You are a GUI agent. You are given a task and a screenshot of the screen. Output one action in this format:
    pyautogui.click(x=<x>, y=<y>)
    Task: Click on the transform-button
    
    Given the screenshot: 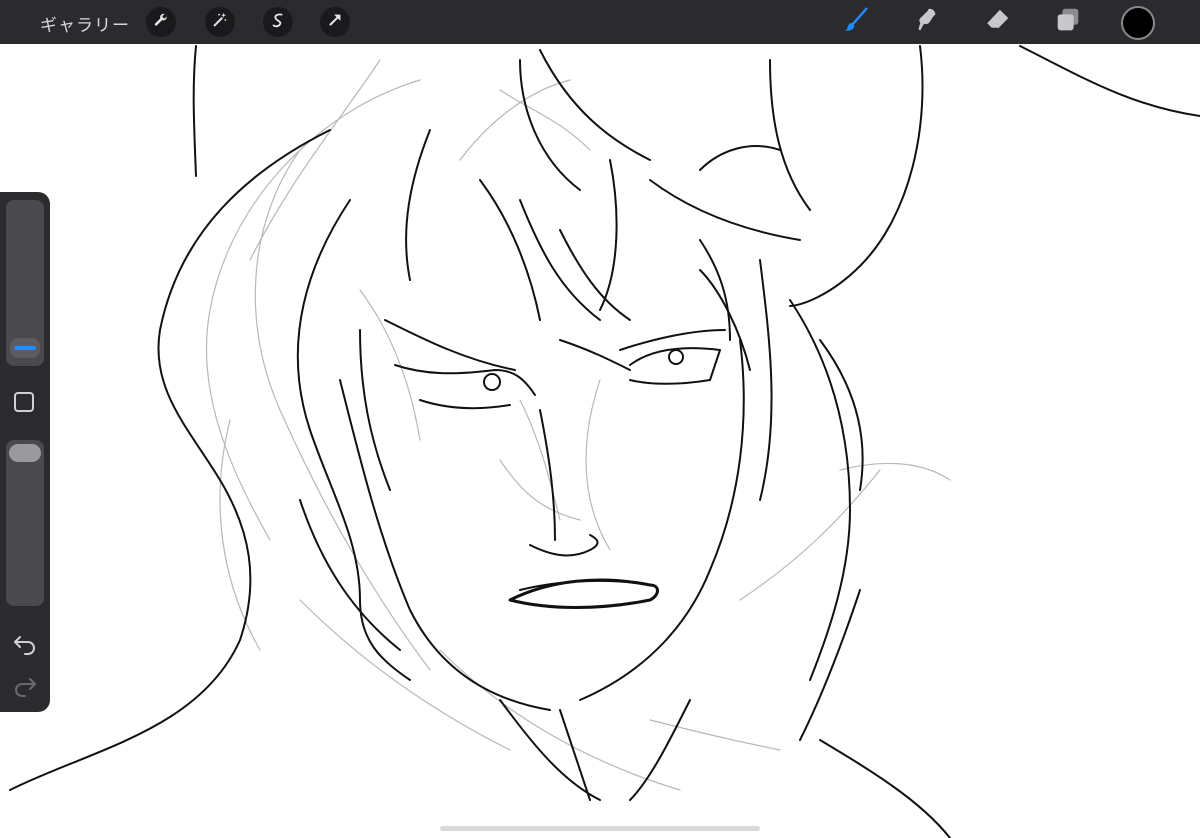 What is the action you would take?
    pyautogui.click(x=335, y=22)
    